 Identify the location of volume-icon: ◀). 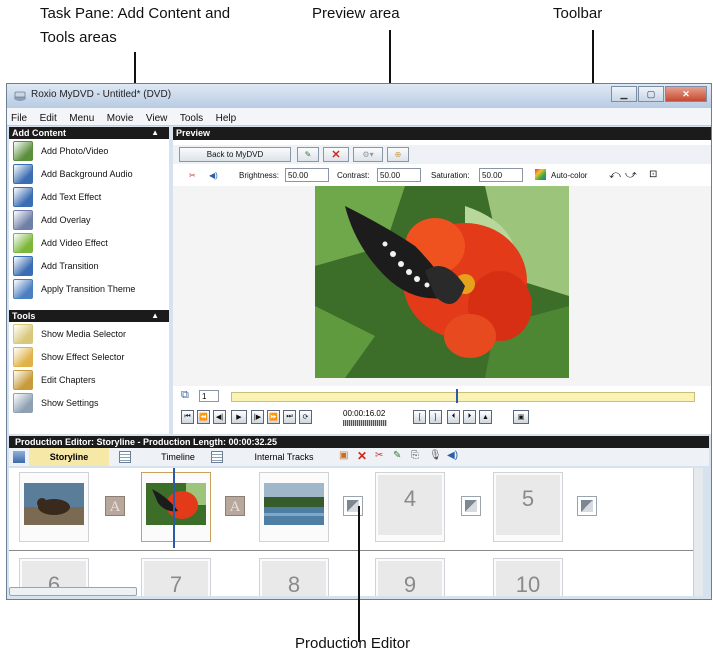
(213, 175).